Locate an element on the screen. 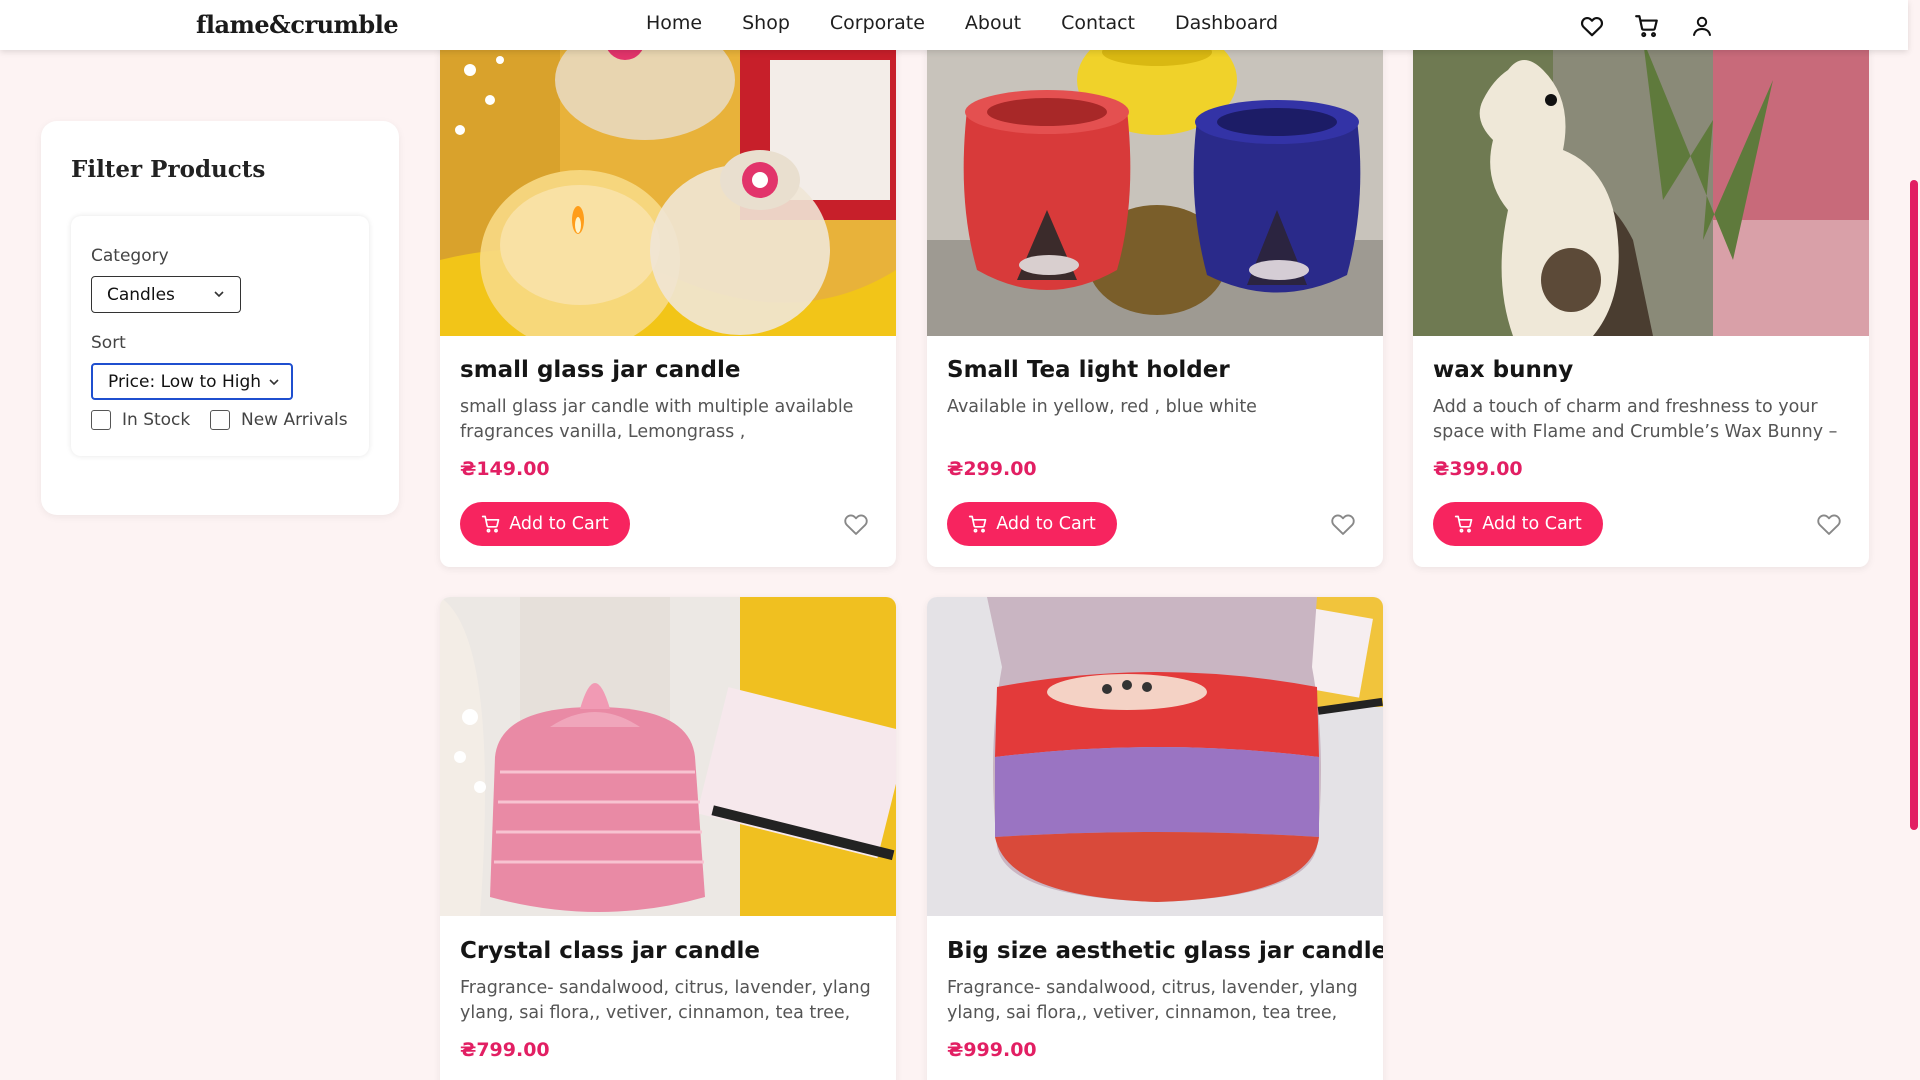 Image resolution: width=1920 pixels, height=1080 pixels. in-stock-checkbox is located at coordinates (101, 420).